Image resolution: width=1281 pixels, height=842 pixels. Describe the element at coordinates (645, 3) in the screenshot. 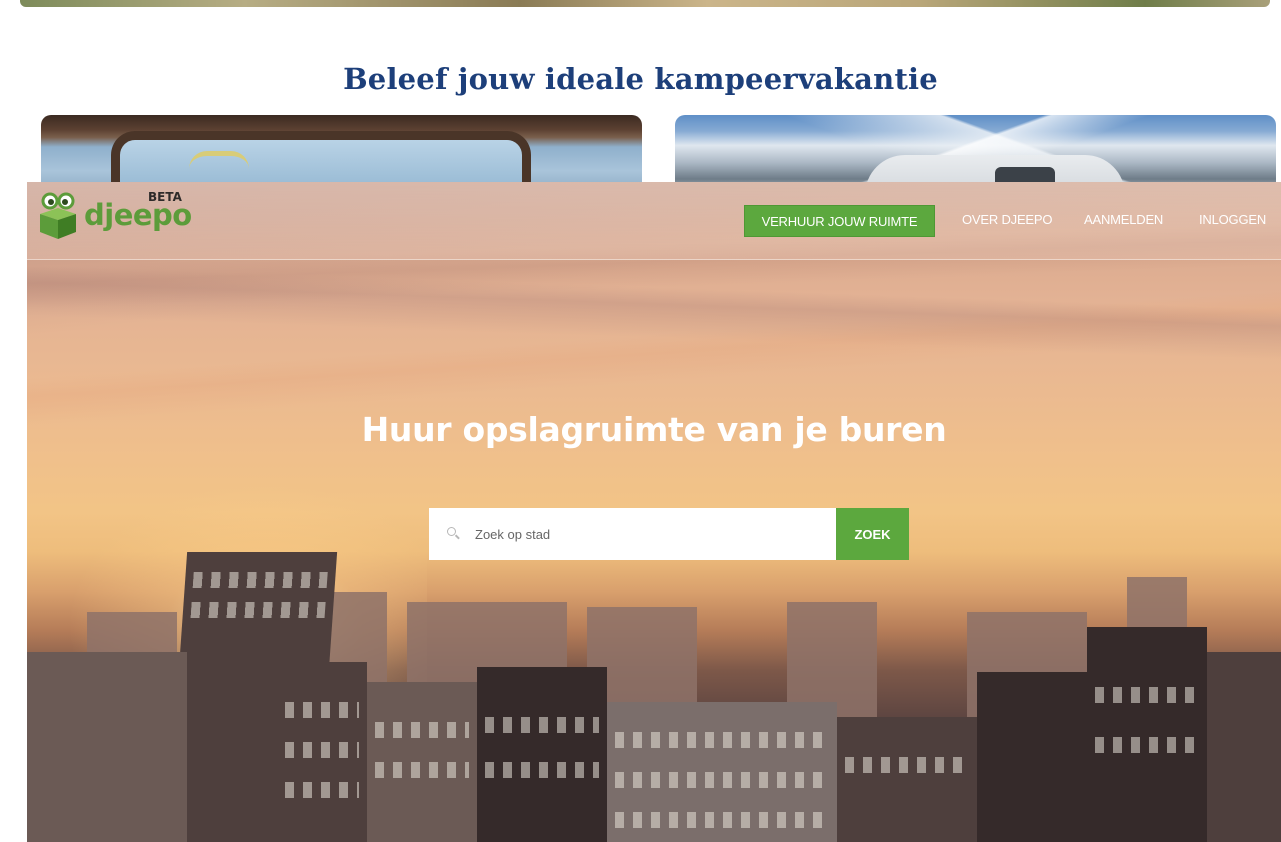

I see `background-top-image-strip` at that location.